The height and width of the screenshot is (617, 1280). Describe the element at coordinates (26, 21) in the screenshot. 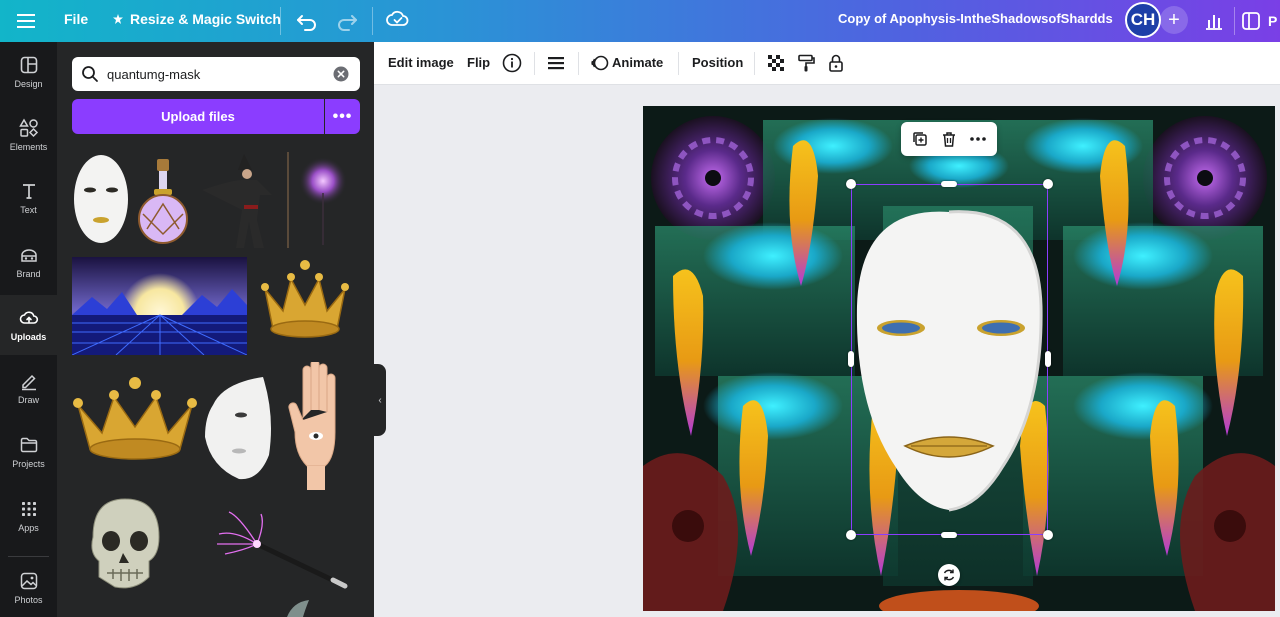

I see `hamburger-menu-icon` at that location.